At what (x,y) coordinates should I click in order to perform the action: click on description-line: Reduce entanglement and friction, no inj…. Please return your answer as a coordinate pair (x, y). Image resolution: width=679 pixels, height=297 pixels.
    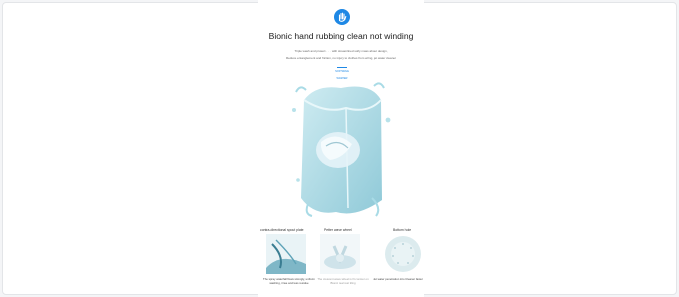
    Looking at the image, I should click on (341, 58).